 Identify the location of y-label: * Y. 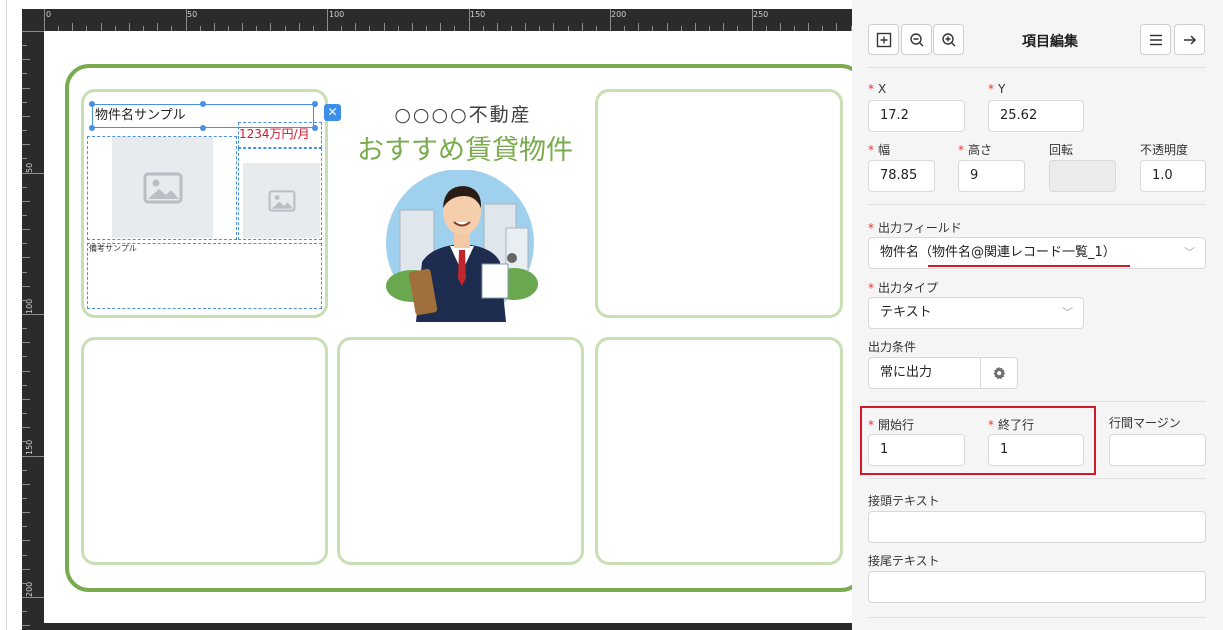
(997, 89).